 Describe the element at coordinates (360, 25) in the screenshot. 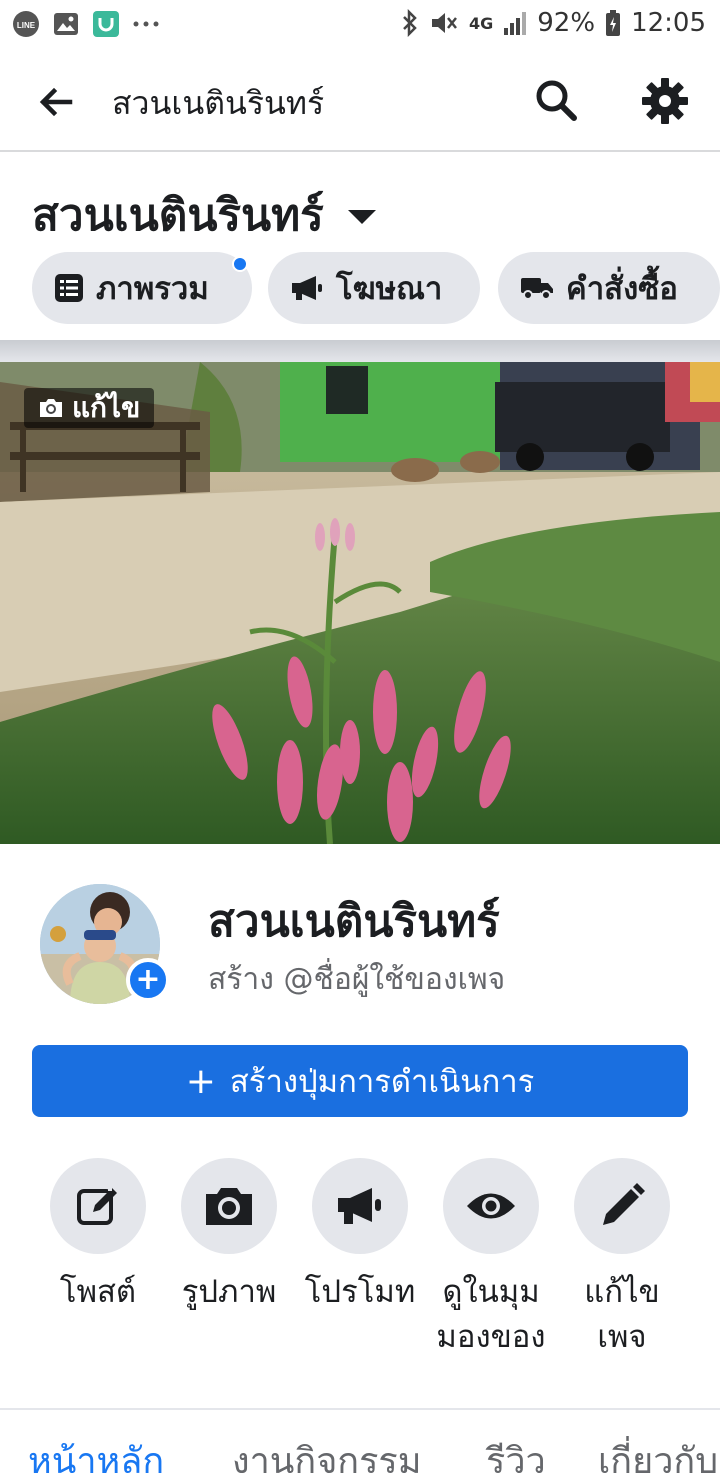

I see `status-bar: LINE 4G 92% 12:05` at that location.